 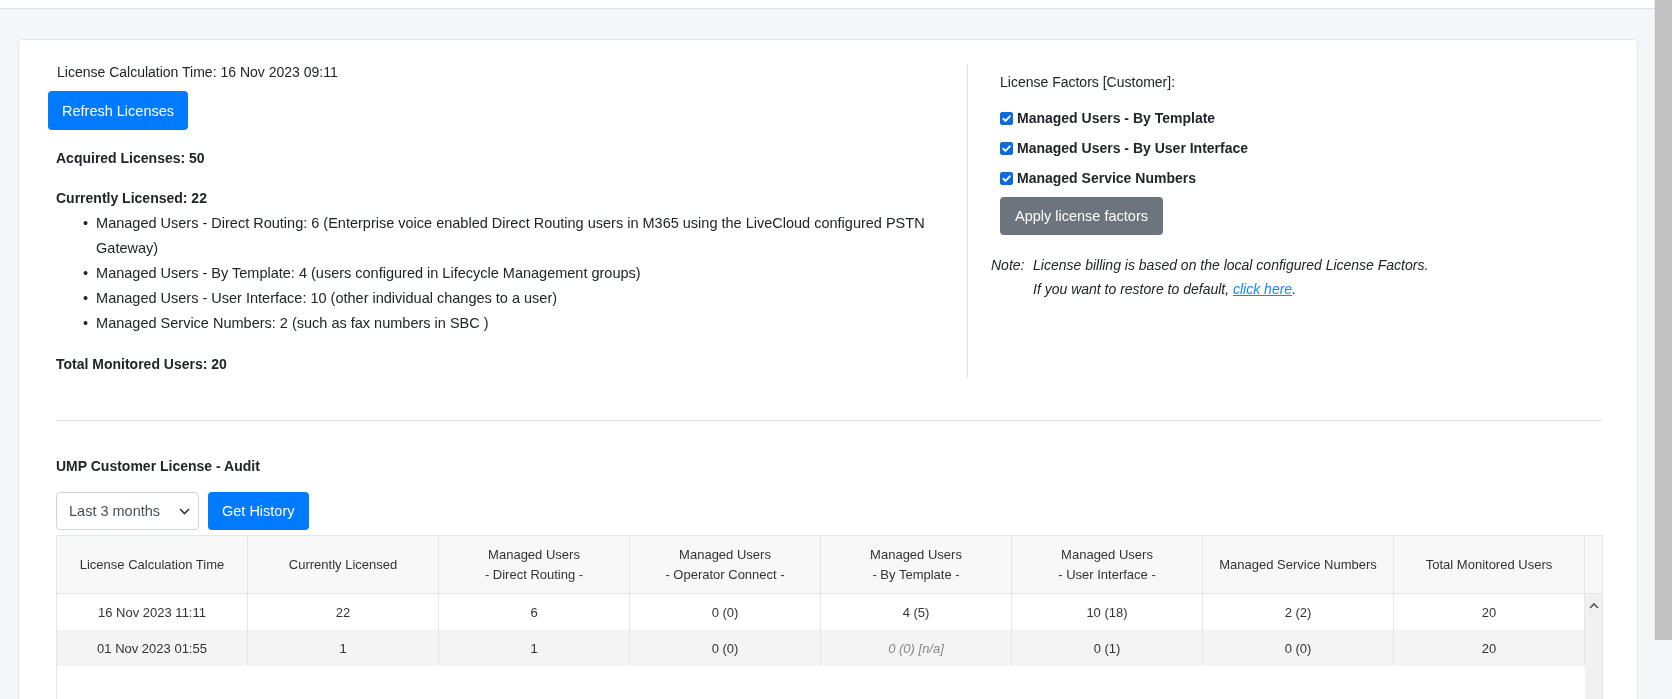 I want to click on audit-title: UMP Customer License - Audit, so click(x=158, y=466).